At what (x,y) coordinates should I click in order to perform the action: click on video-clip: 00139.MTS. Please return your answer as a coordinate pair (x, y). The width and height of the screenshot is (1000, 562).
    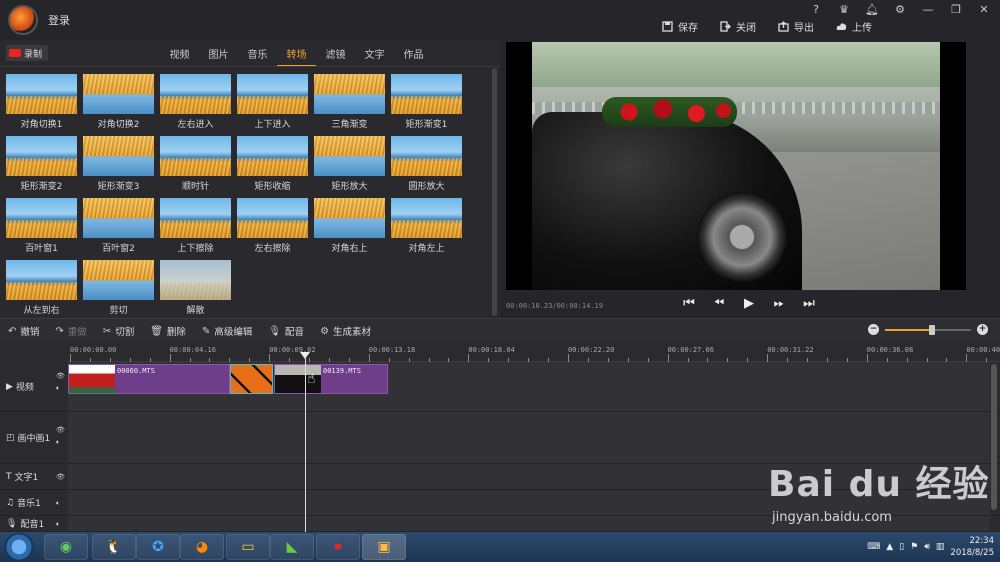
    Looking at the image, I should click on (331, 379).